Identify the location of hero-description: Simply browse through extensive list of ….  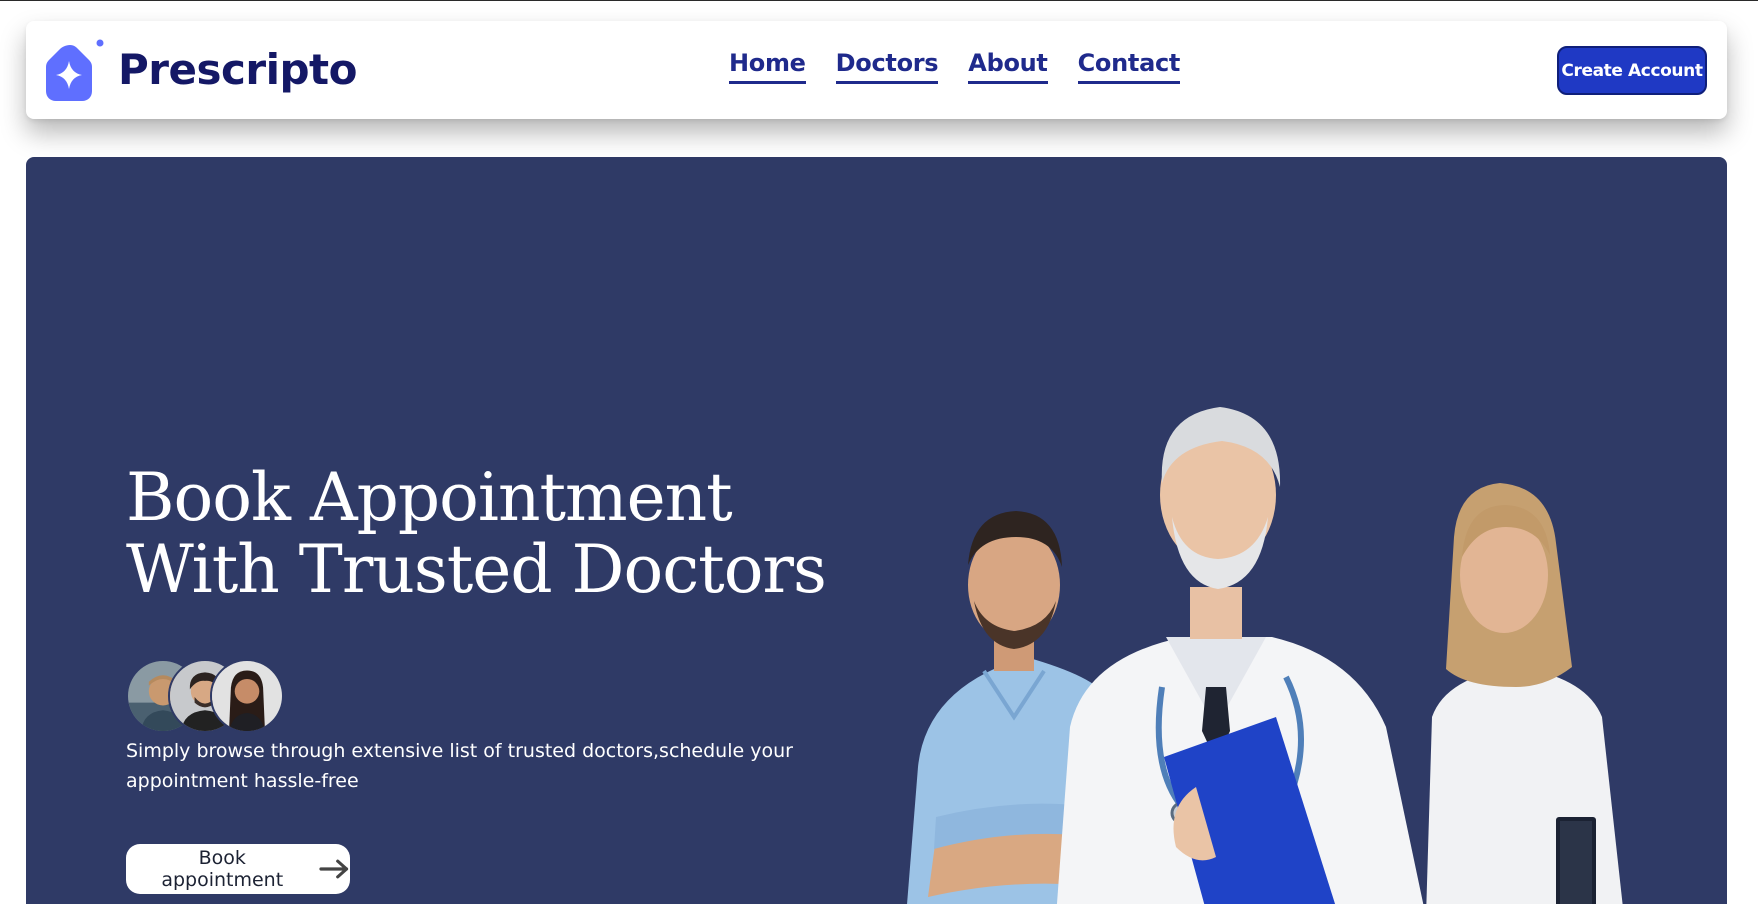
(459, 766).